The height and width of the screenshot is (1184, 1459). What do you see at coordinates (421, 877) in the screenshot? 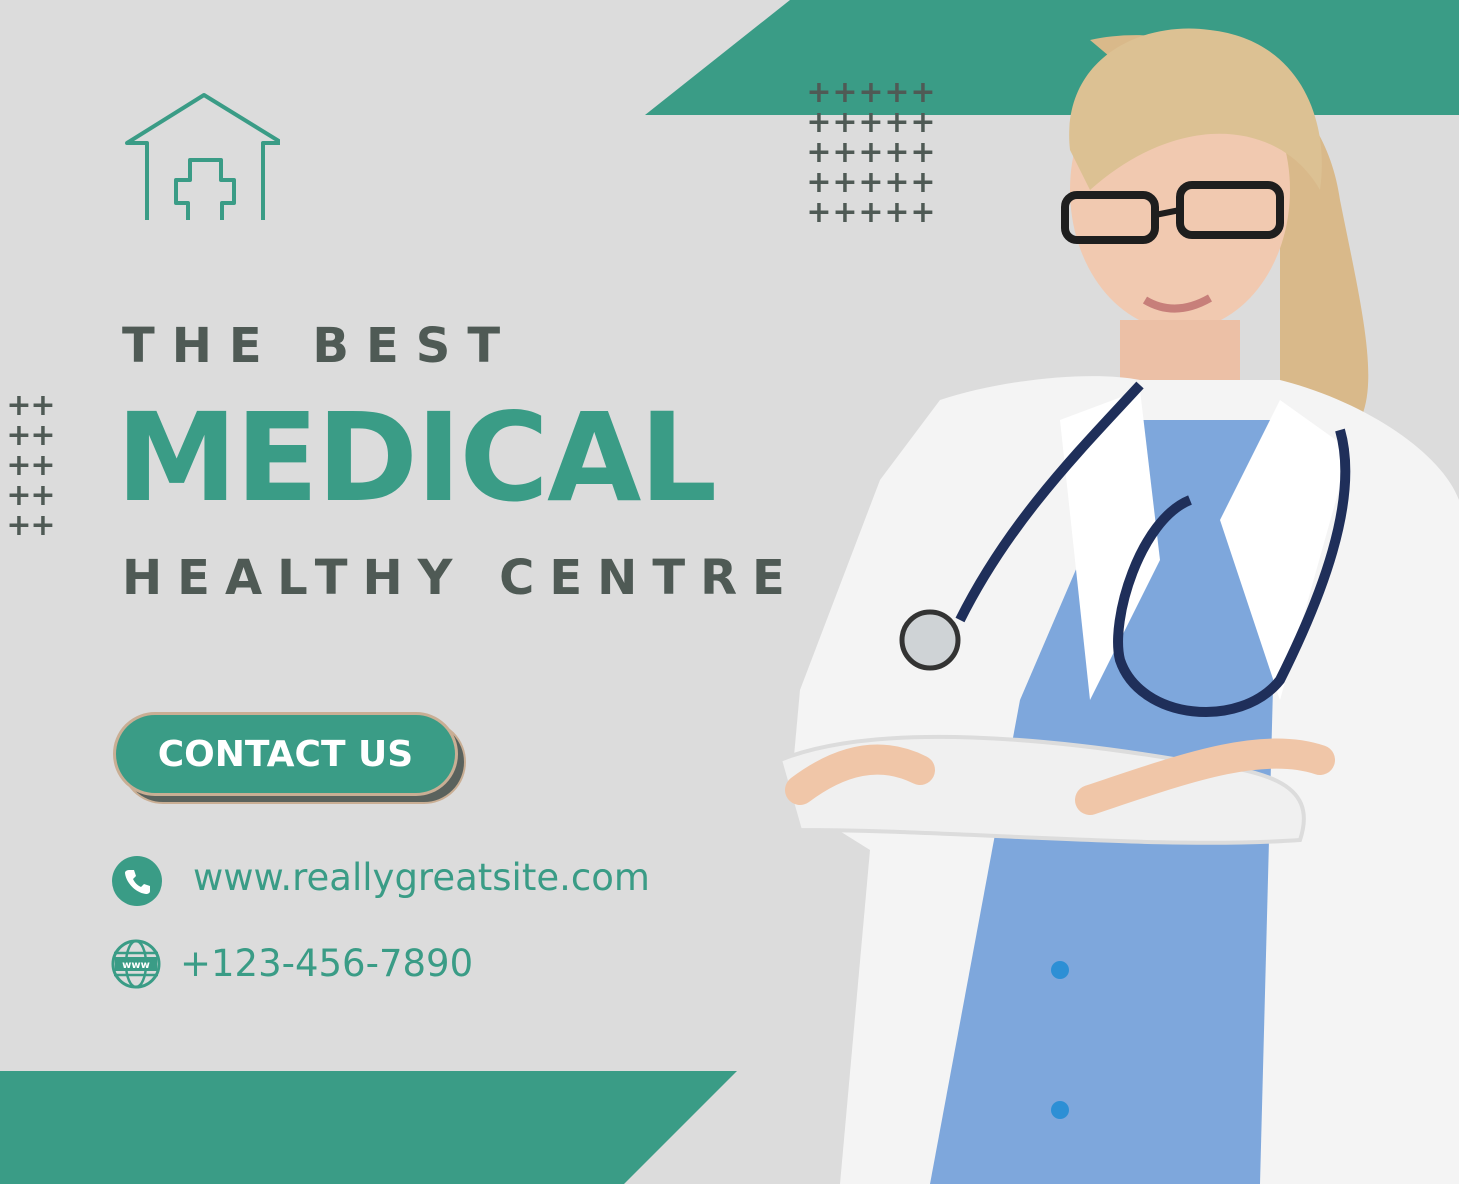
I see `website-link: www.reallygreatsite.com` at bounding box center [421, 877].